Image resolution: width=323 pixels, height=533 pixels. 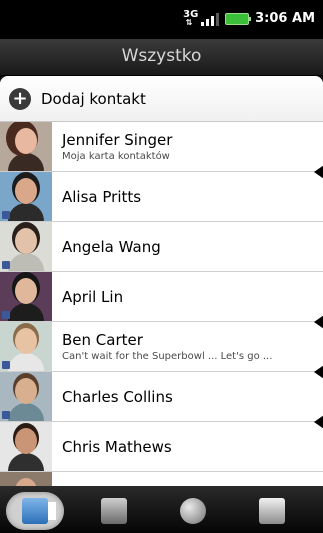 I want to click on groups-icon, so click(x=114, y=511).